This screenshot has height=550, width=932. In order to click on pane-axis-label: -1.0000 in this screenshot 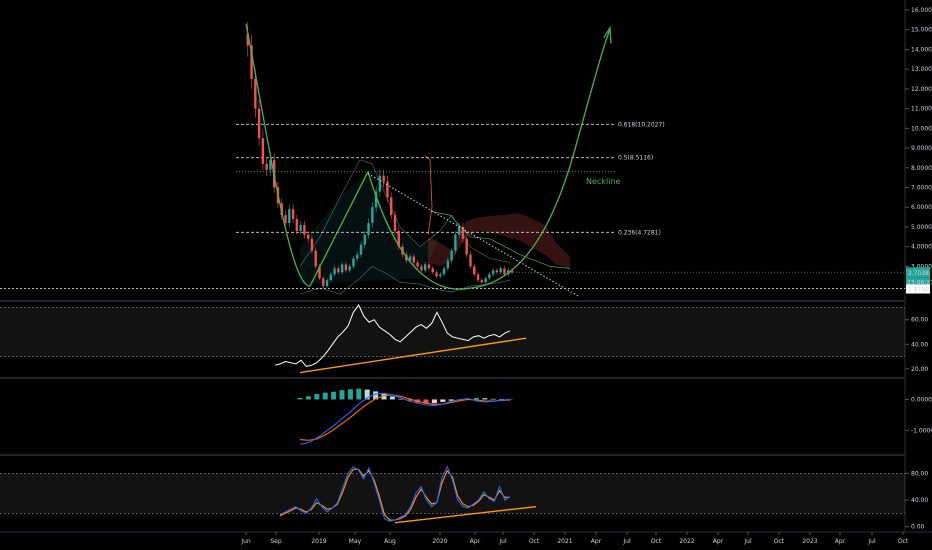, I will do `click(921, 430)`.